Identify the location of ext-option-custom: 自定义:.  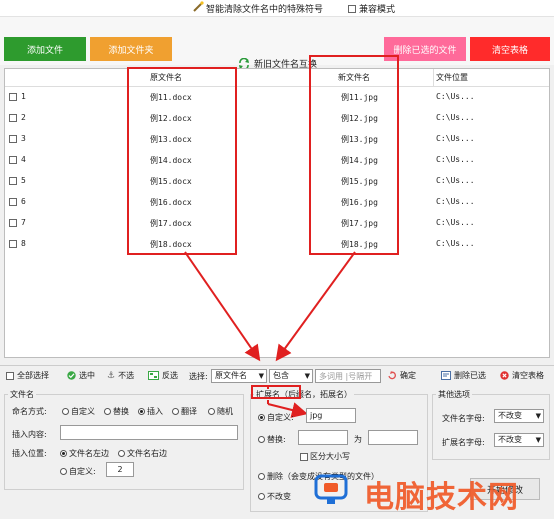
(276, 417).